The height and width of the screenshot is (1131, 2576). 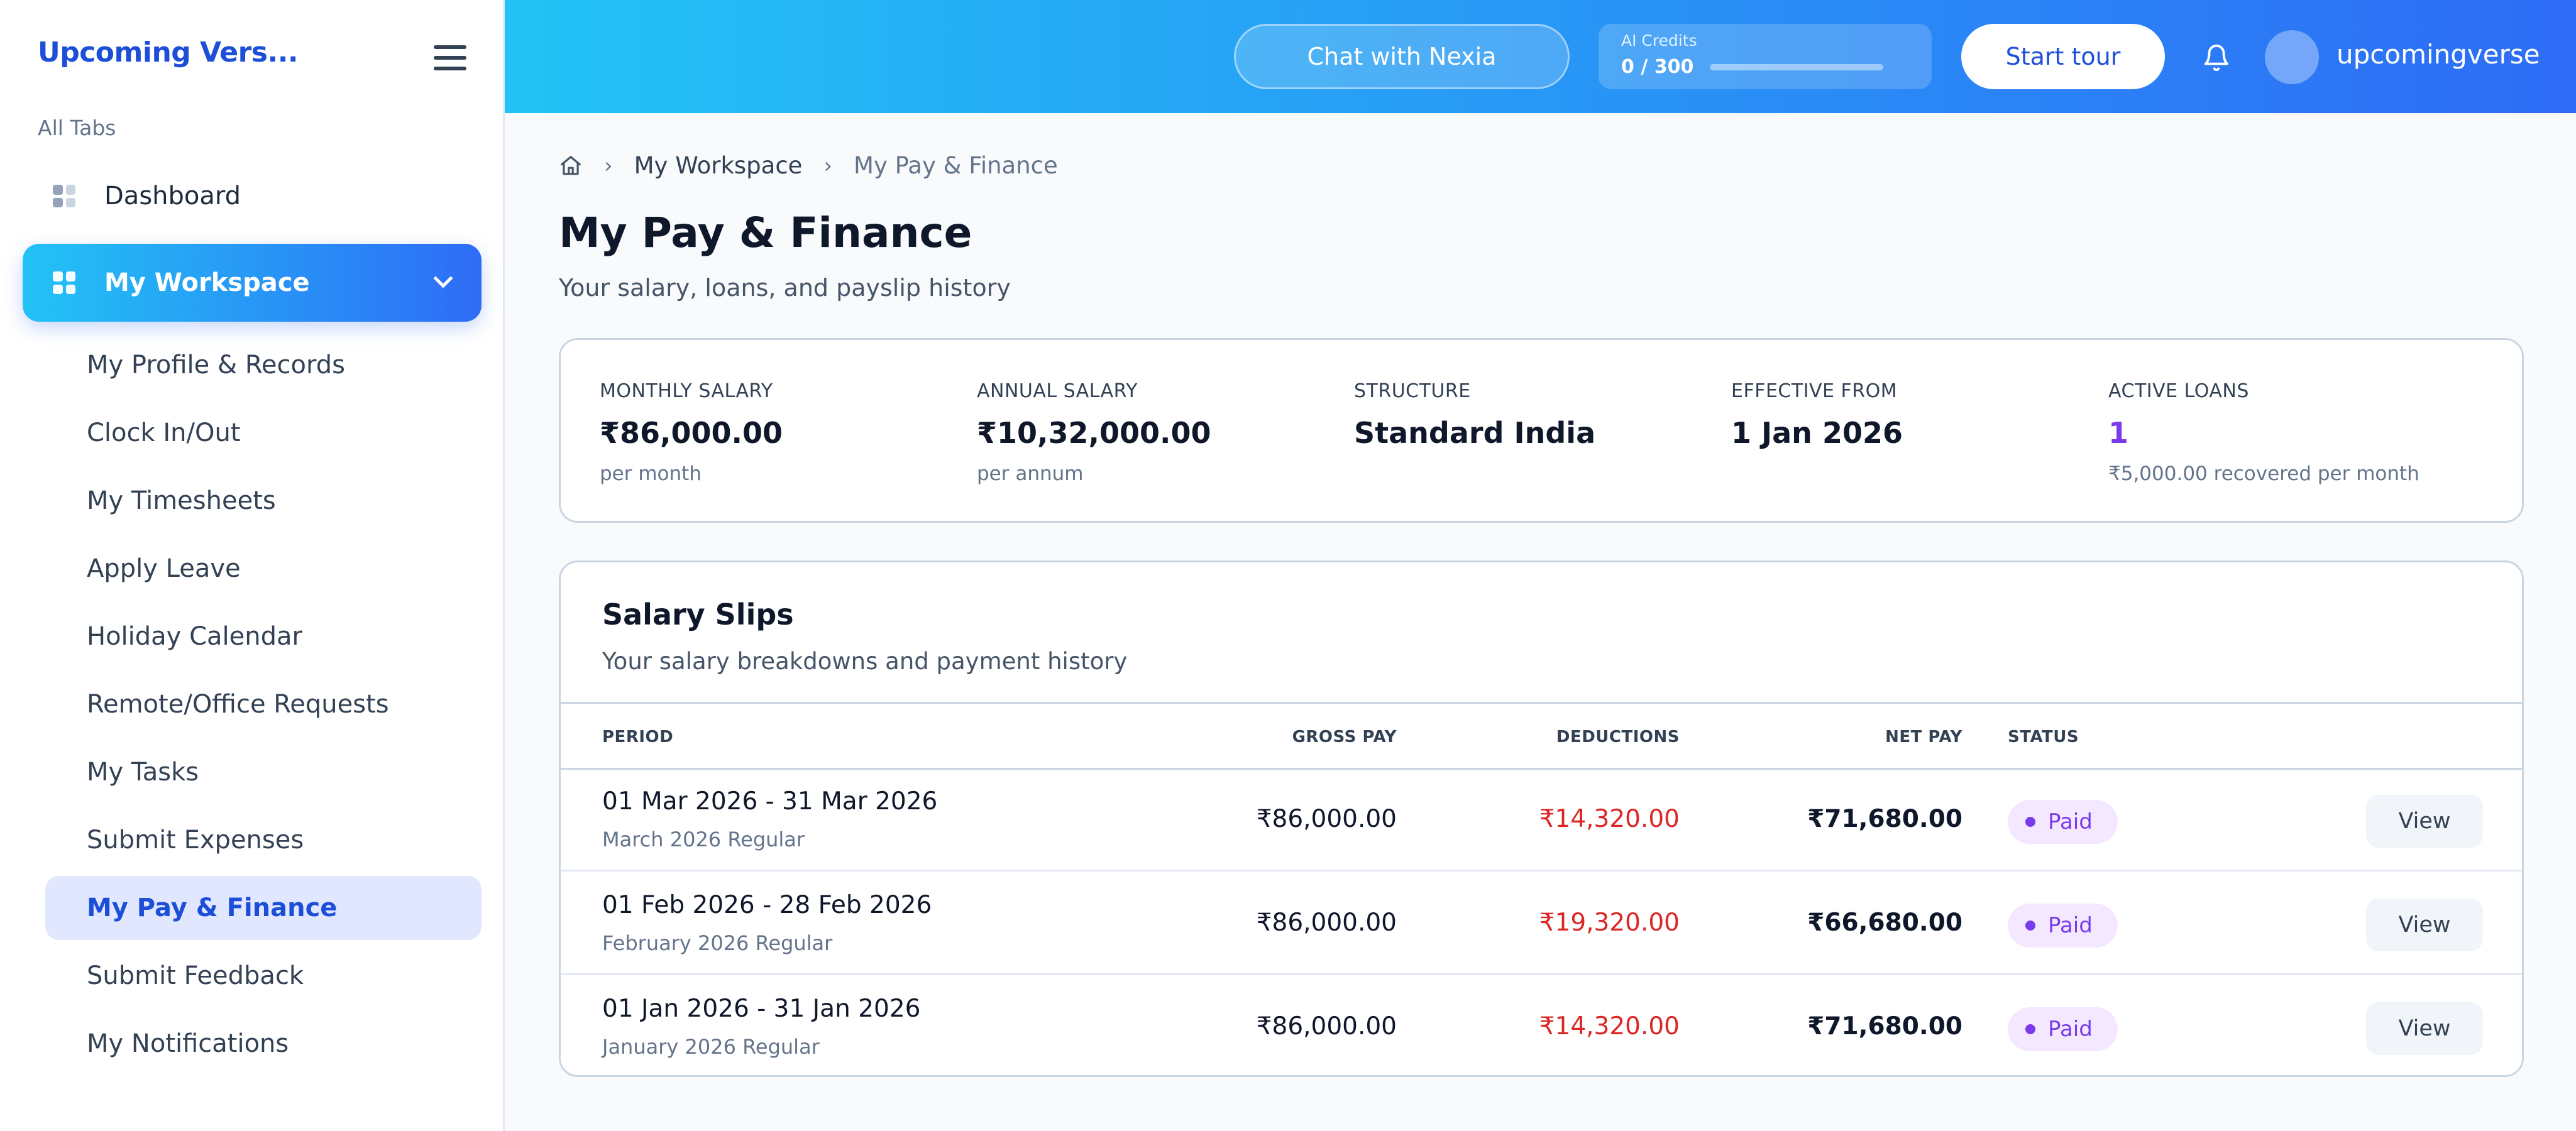 I want to click on period-label: February 2026 Regular, so click(x=718, y=943).